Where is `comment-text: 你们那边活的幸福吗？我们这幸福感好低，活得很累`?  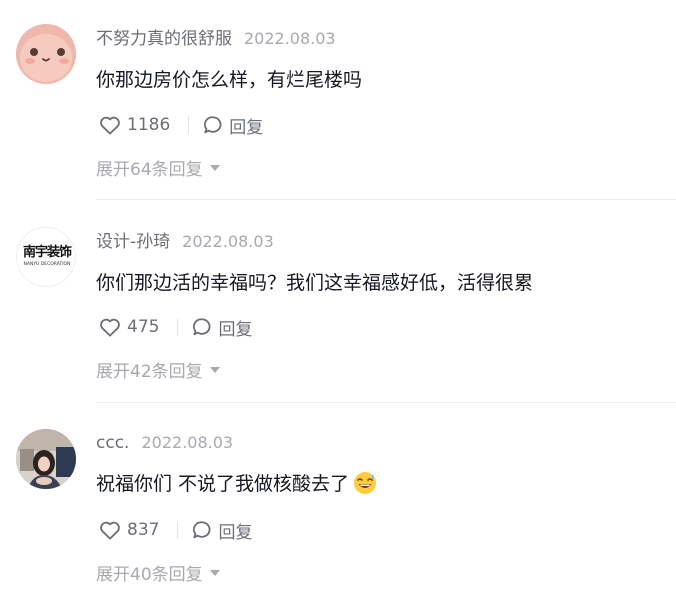
comment-text: 你们那边活的幸福吗？我们这幸福感好低，活得很累 is located at coordinates (315, 283).